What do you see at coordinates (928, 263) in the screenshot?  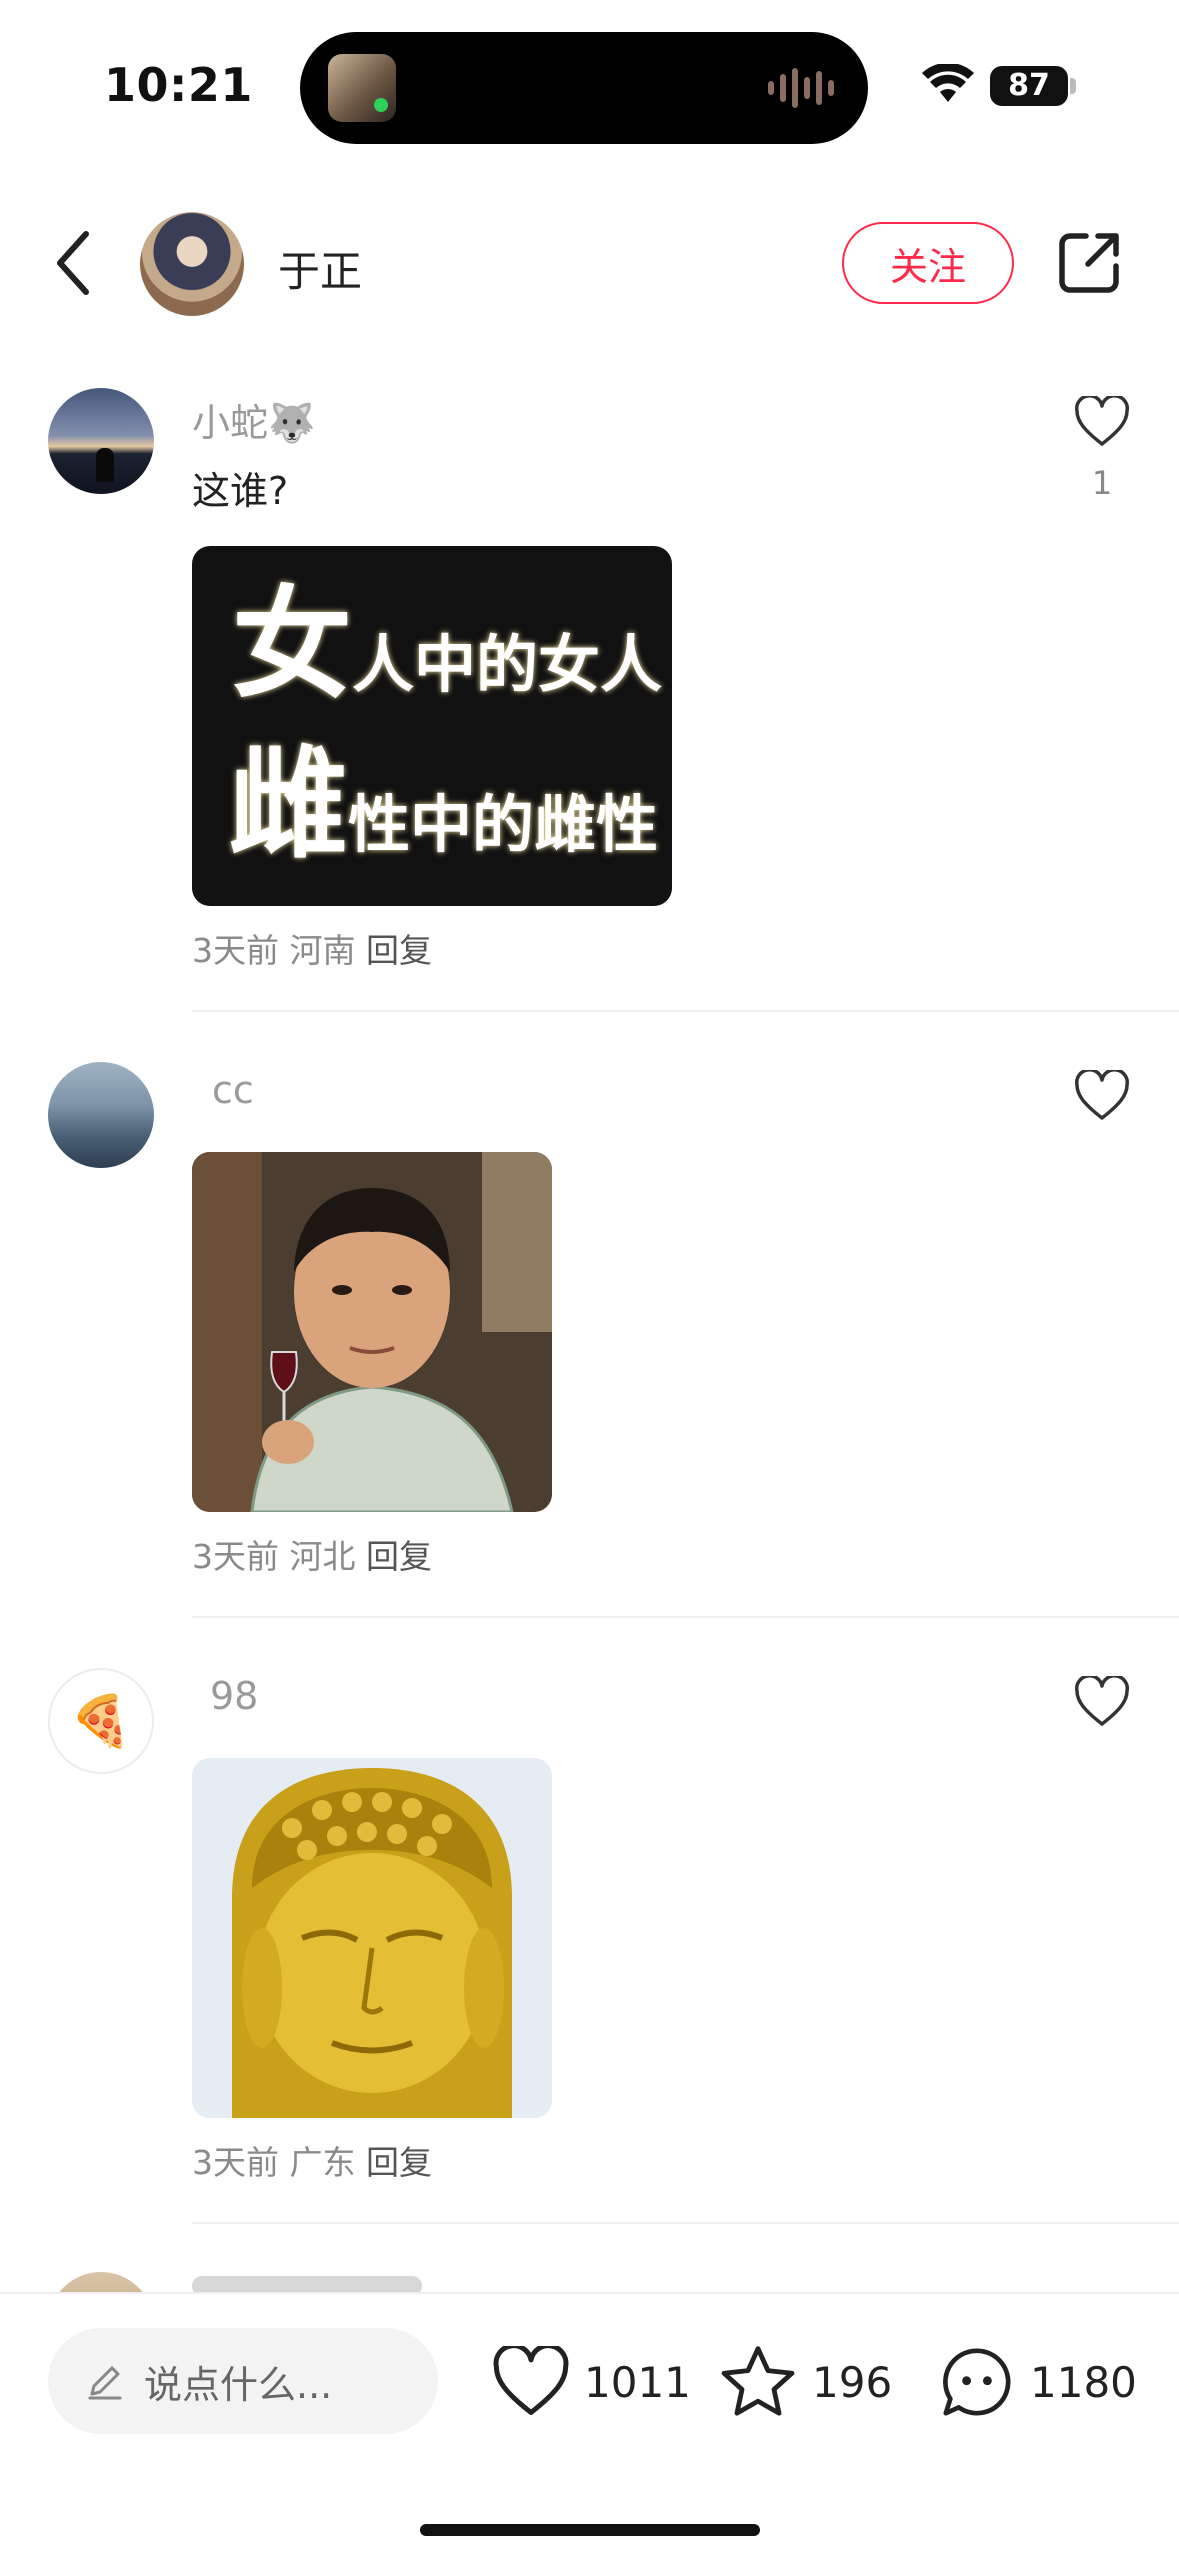 I see `follow-button: 关注` at bounding box center [928, 263].